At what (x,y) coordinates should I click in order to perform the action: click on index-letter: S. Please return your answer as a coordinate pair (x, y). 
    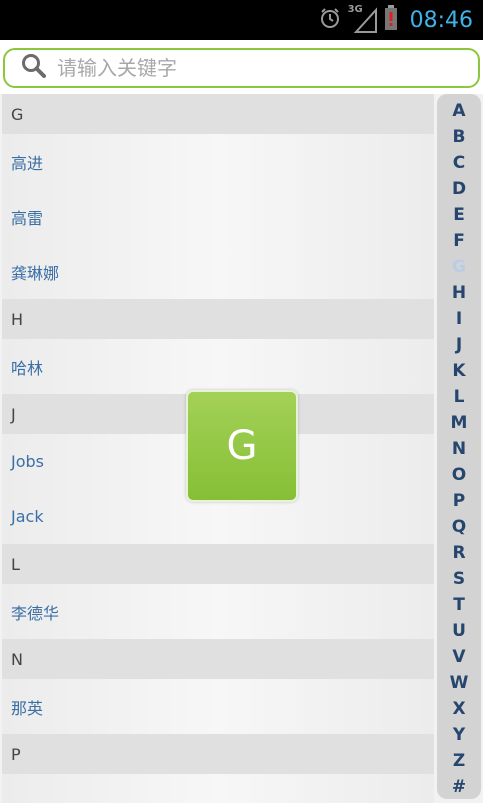
    Looking at the image, I should click on (459, 579).